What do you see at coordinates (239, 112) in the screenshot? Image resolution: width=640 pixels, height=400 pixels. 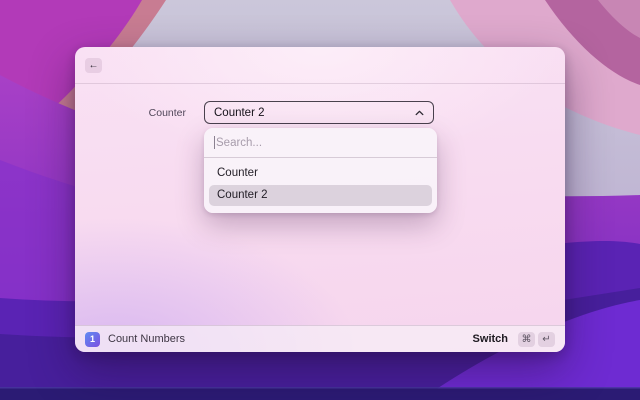 I see `counter-select-value: Counter 2` at bounding box center [239, 112].